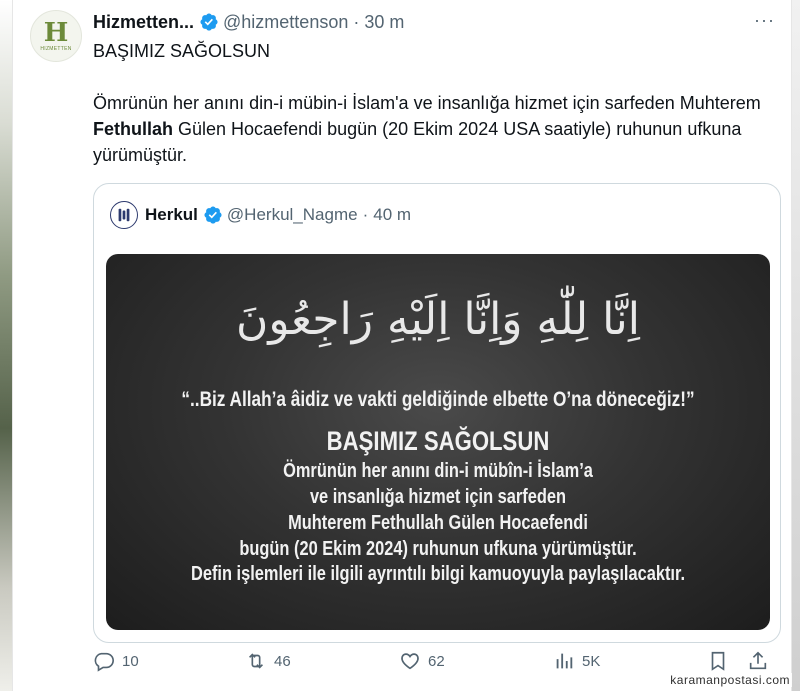 The height and width of the screenshot is (691, 800). What do you see at coordinates (282, 661) in the screenshot?
I see `repost-count: 46` at bounding box center [282, 661].